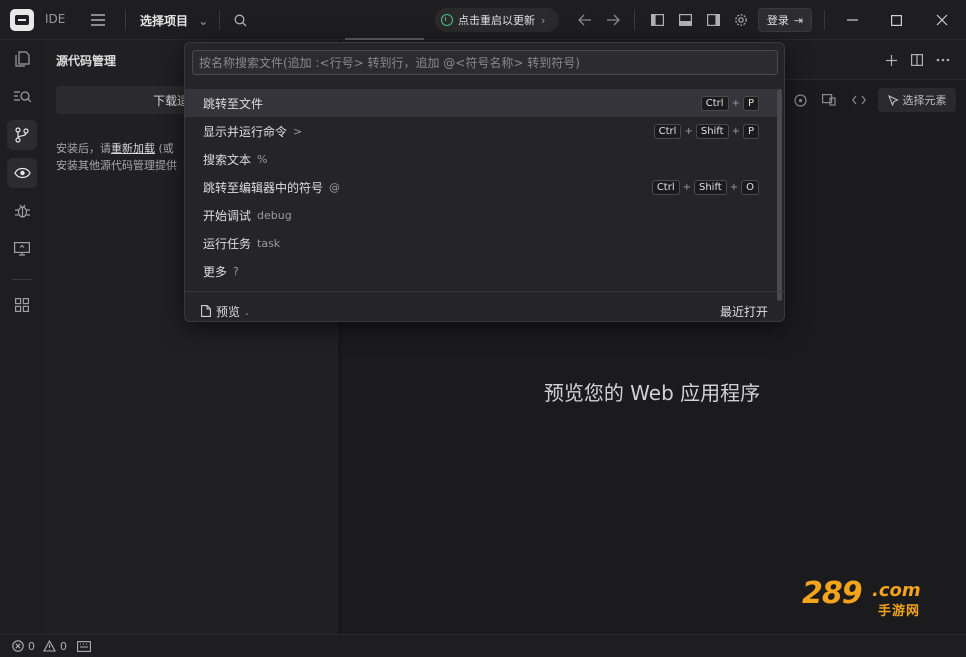 The height and width of the screenshot is (657, 966). What do you see at coordinates (22, 20) in the screenshot?
I see `app-logo-icon` at bounding box center [22, 20].